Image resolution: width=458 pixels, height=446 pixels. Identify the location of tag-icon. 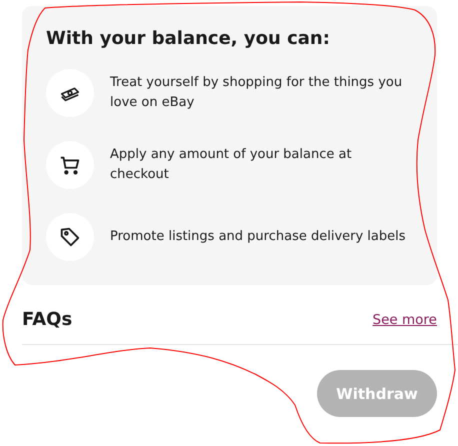
(70, 237).